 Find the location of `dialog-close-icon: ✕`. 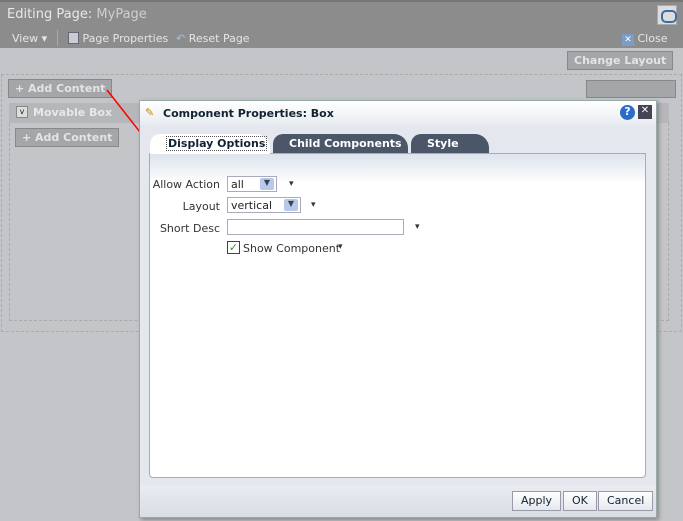

dialog-close-icon: ✕ is located at coordinates (645, 112).